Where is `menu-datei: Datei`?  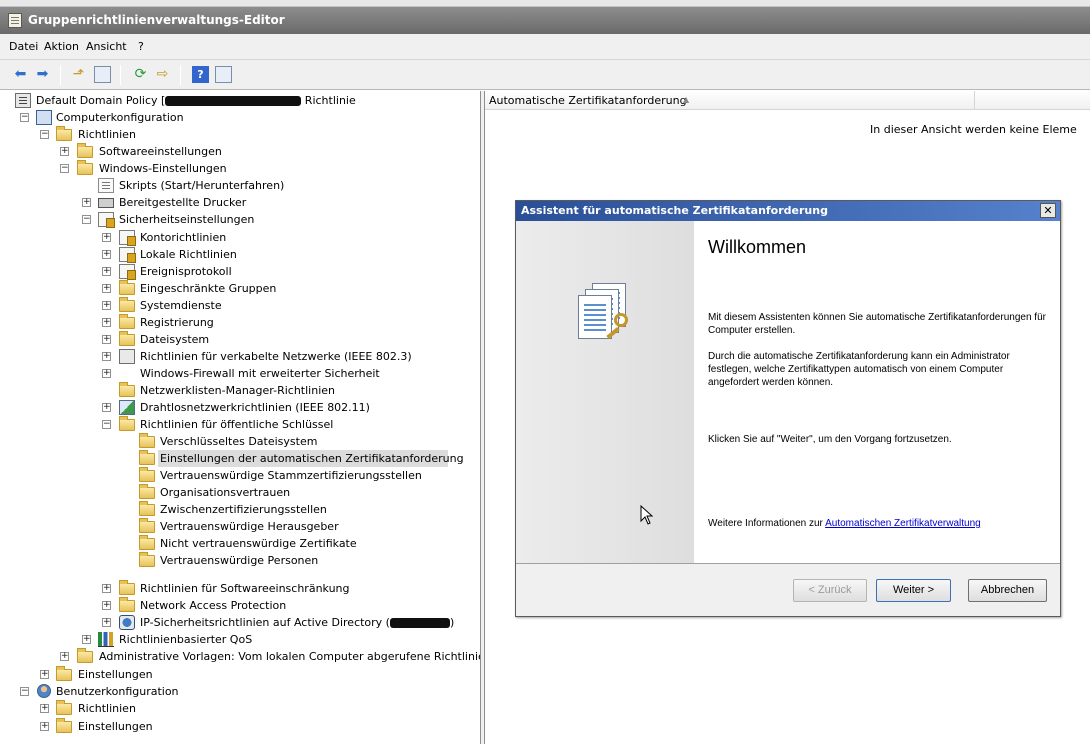 menu-datei: Datei is located at coordinates (23, 46).